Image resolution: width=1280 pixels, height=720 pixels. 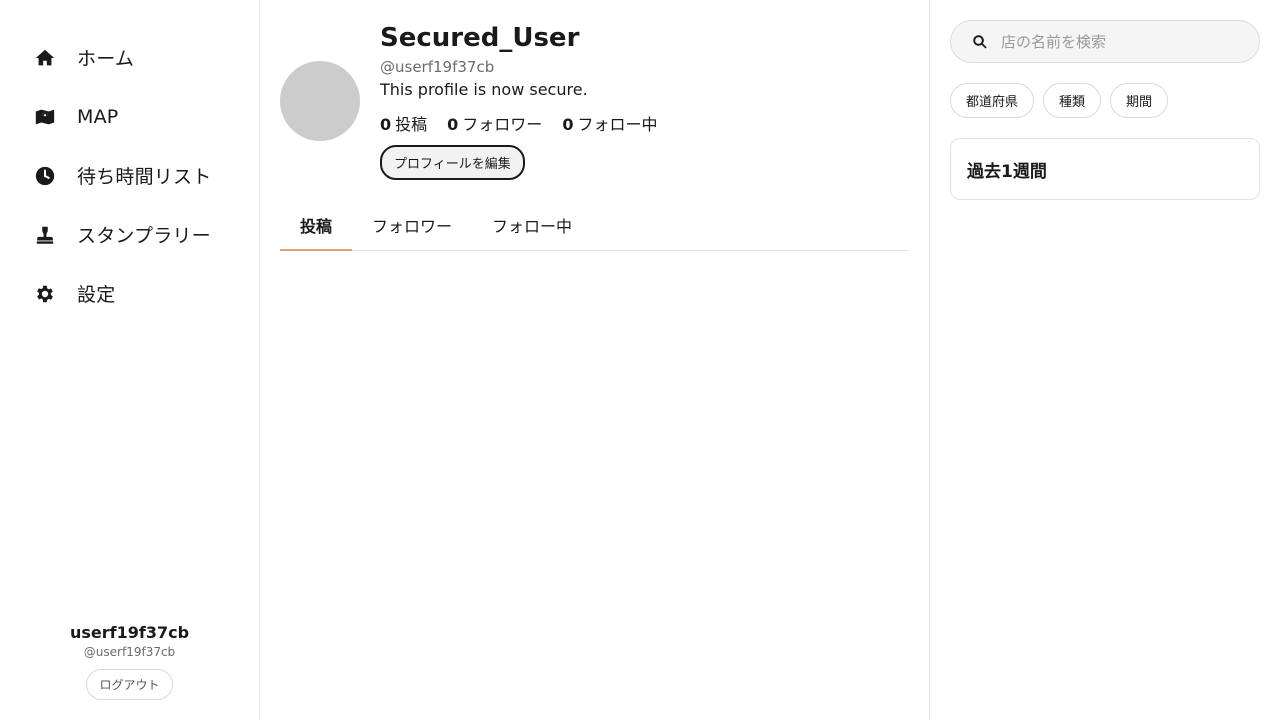 I want to click on stat-posts: 0 投稿, so click(x=403, y=123).